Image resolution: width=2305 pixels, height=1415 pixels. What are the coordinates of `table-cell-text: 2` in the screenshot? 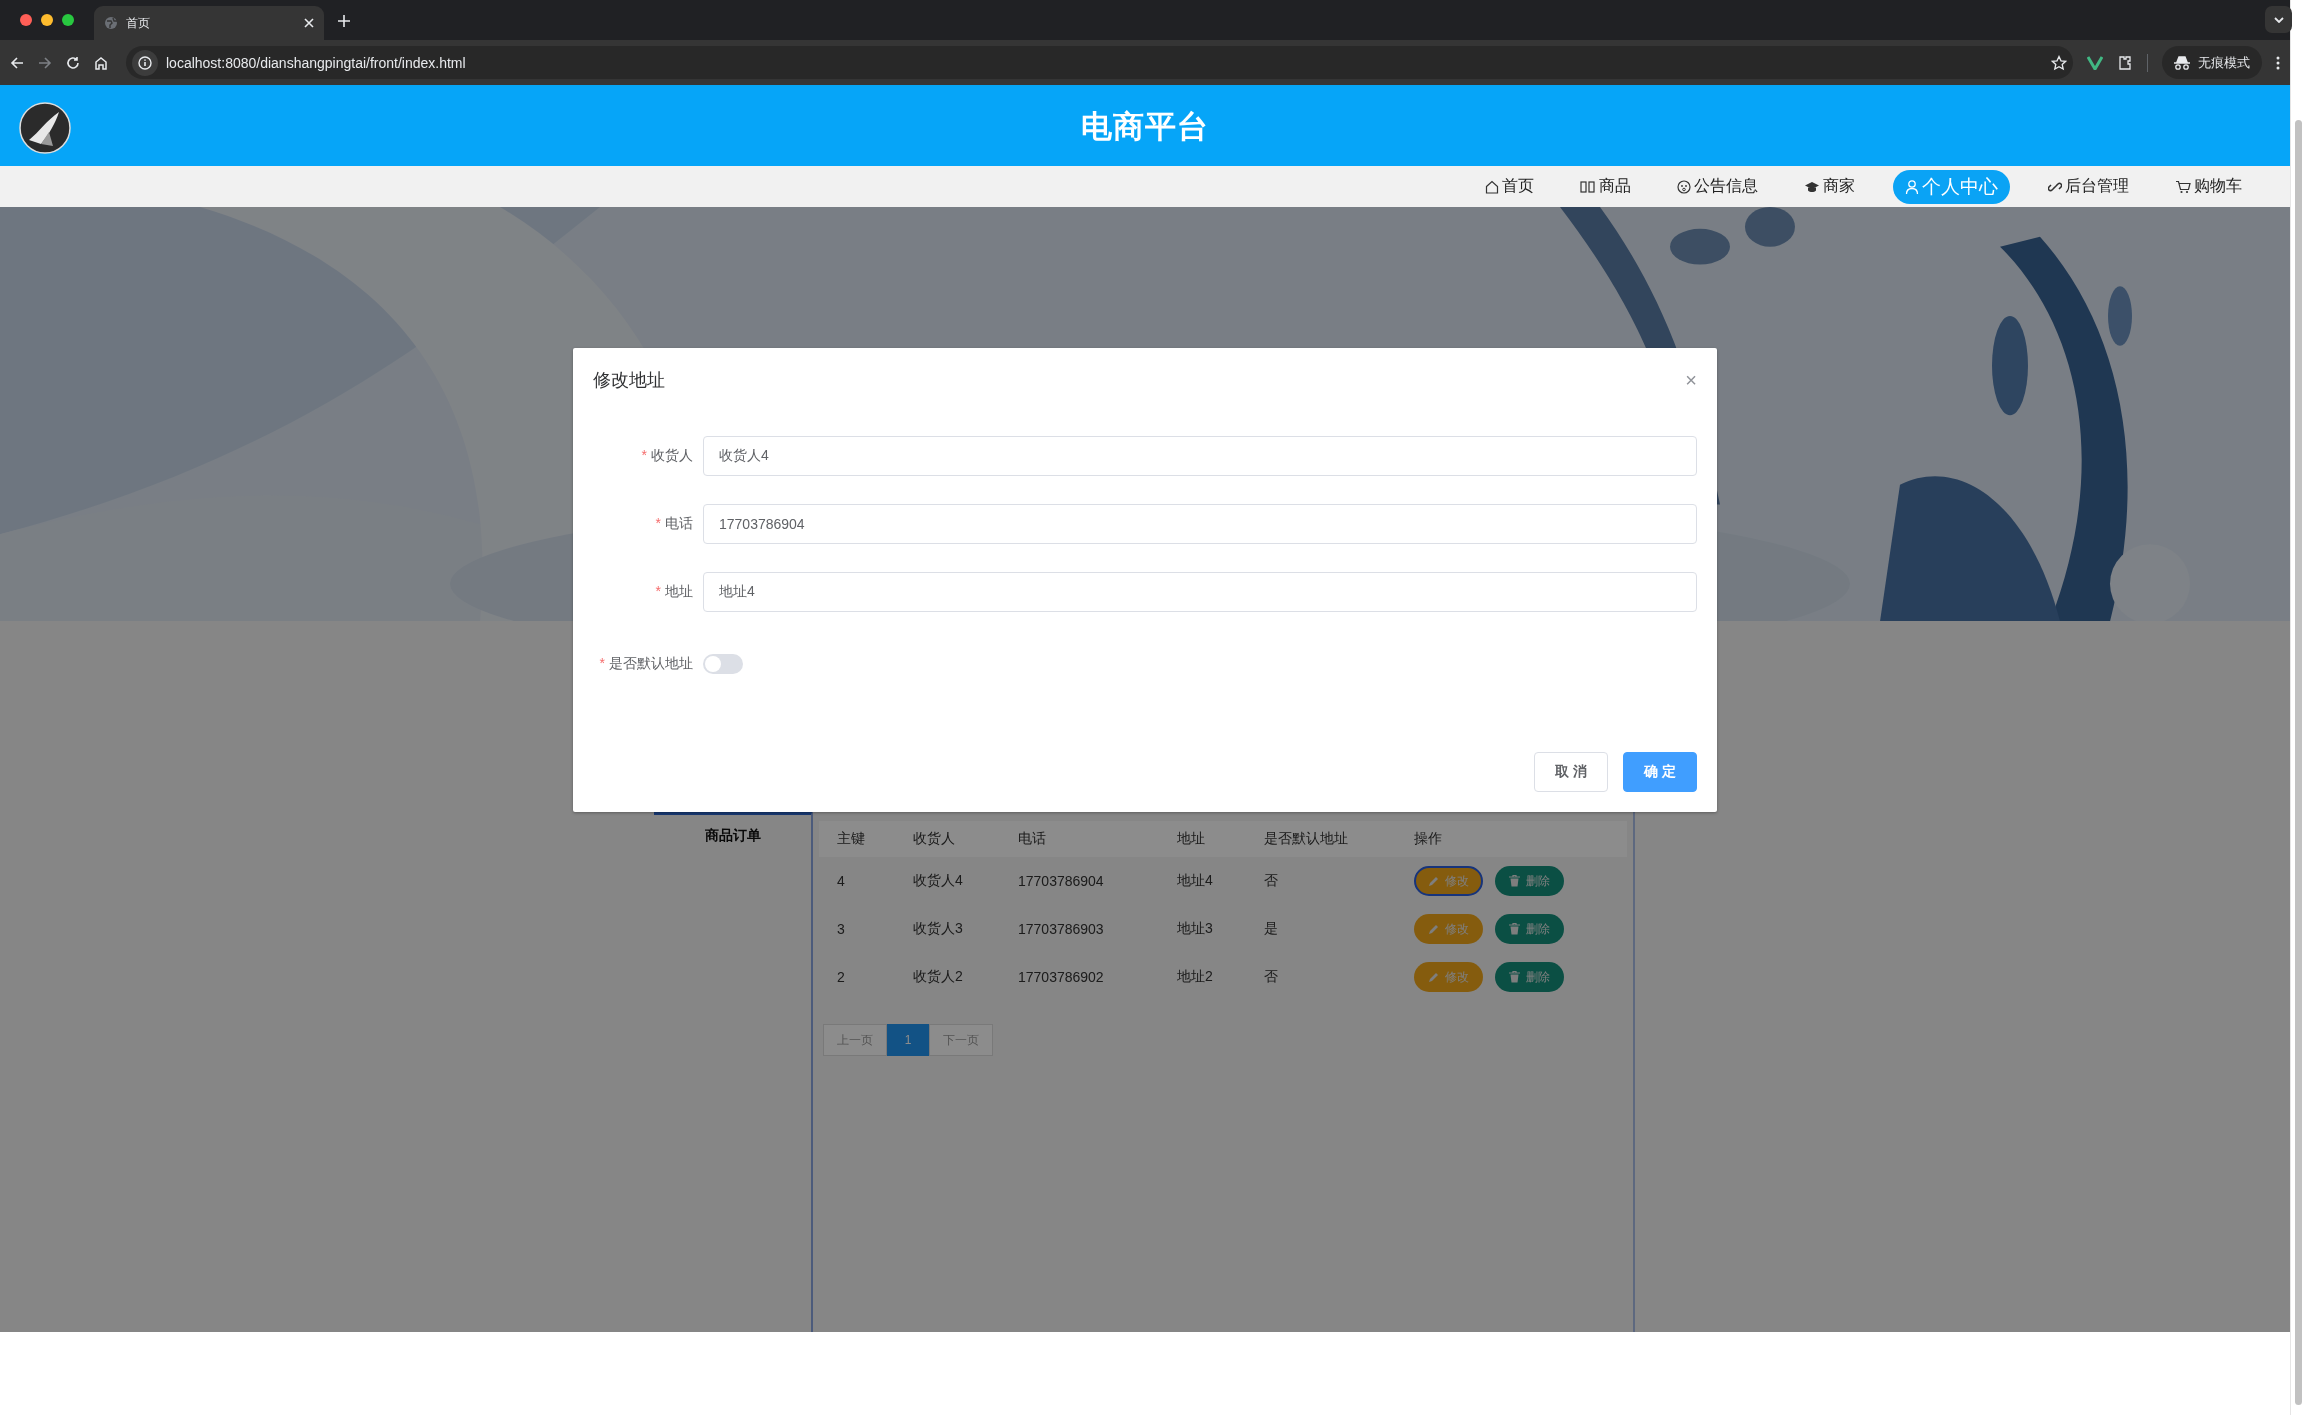 It's located at (841, 977).